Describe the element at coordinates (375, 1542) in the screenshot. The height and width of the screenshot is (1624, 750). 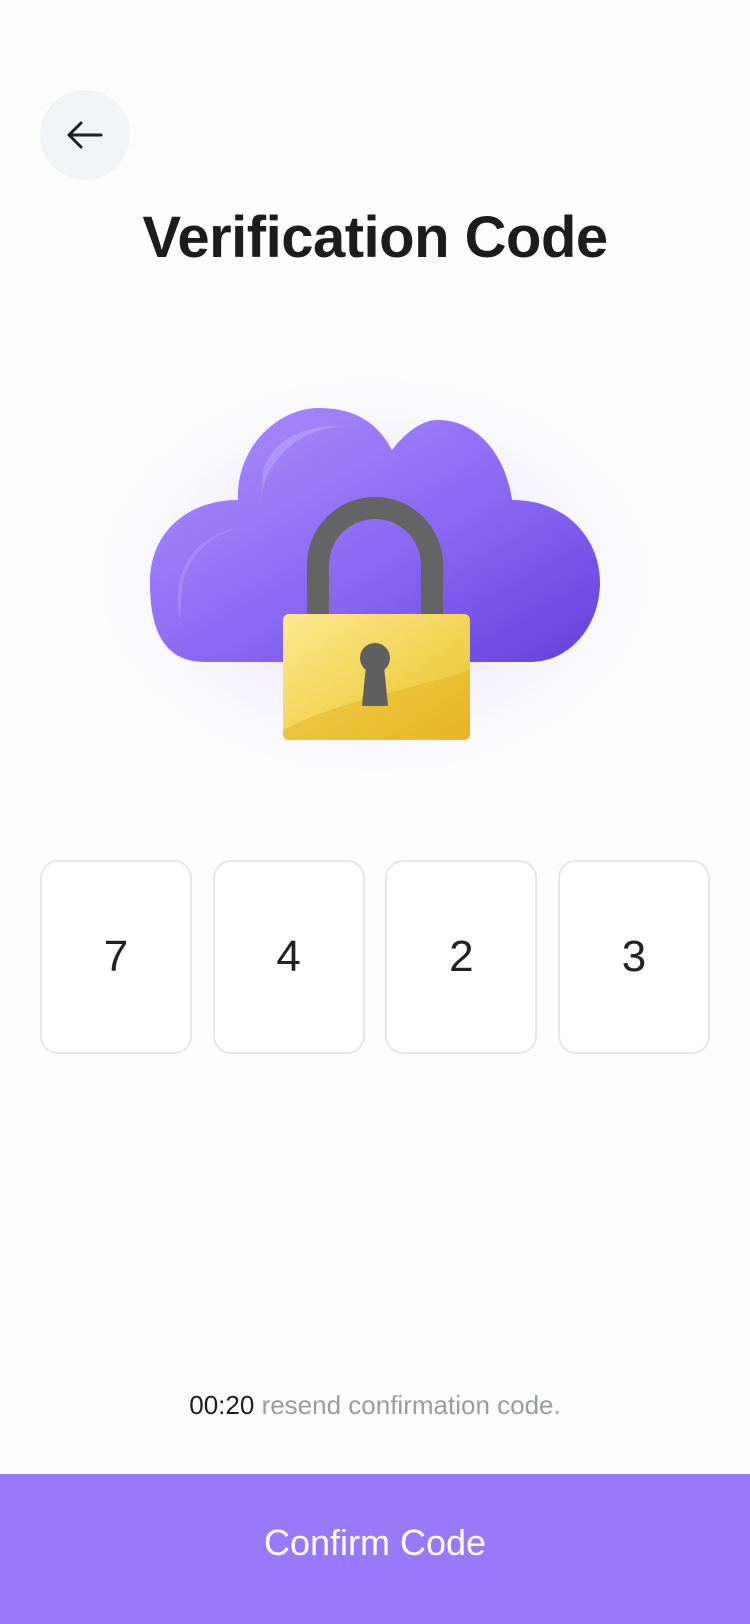
I see `confirm-code-label: Confirm Code` at that location.